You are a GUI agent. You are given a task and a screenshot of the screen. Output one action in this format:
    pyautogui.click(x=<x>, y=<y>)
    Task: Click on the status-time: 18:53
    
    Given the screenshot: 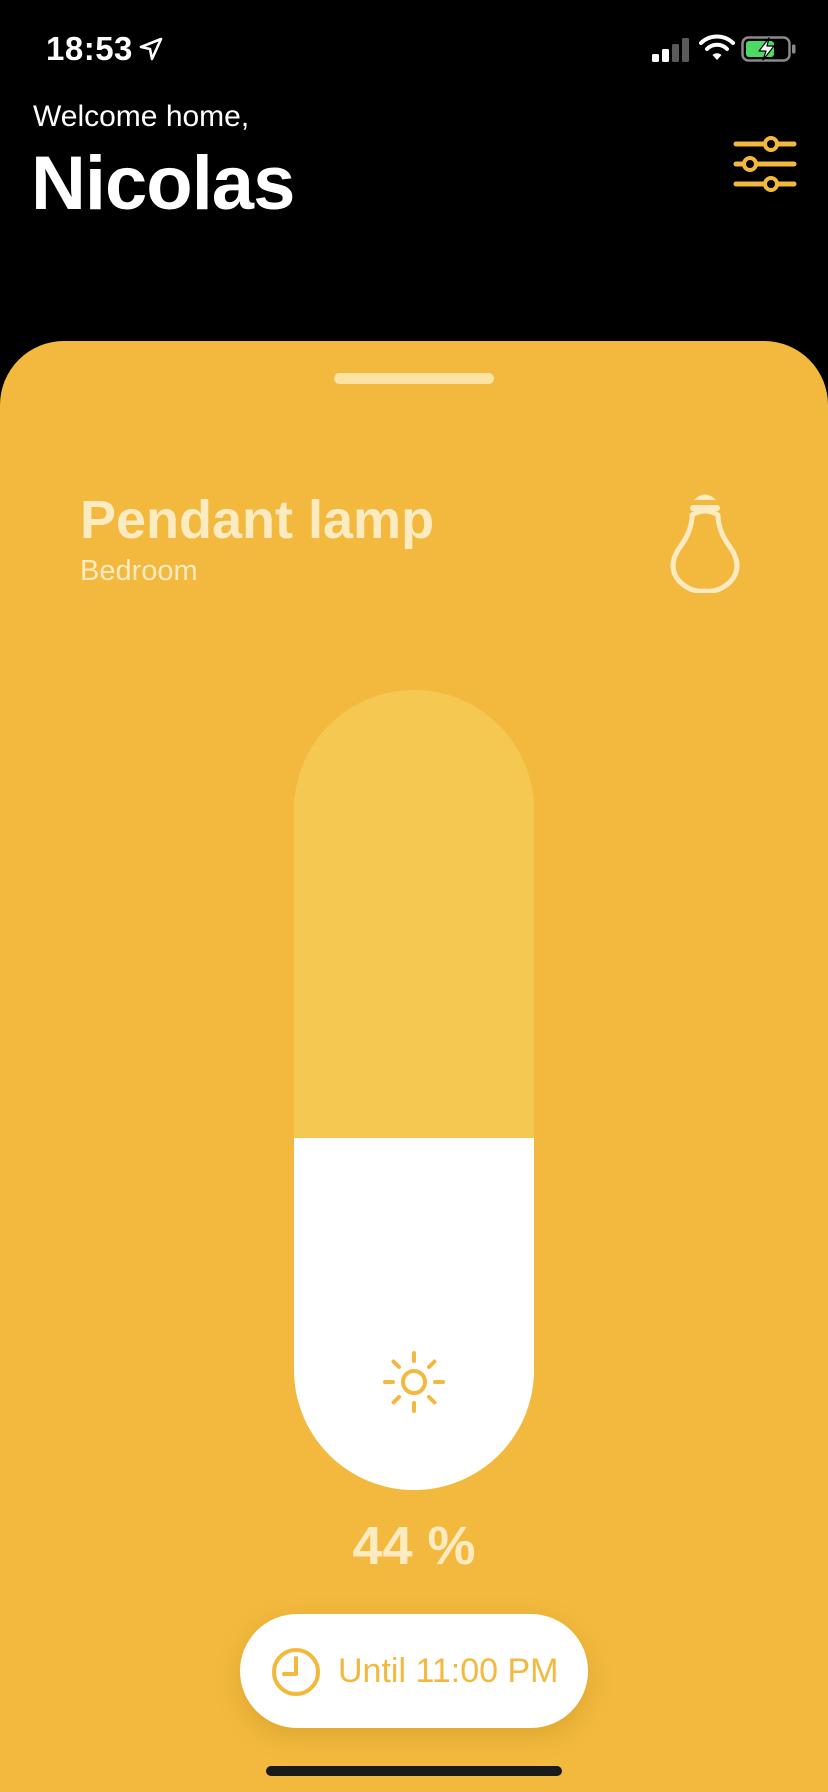 What is the action you would take?
    pyautogui.click(x=89, y=48)
    